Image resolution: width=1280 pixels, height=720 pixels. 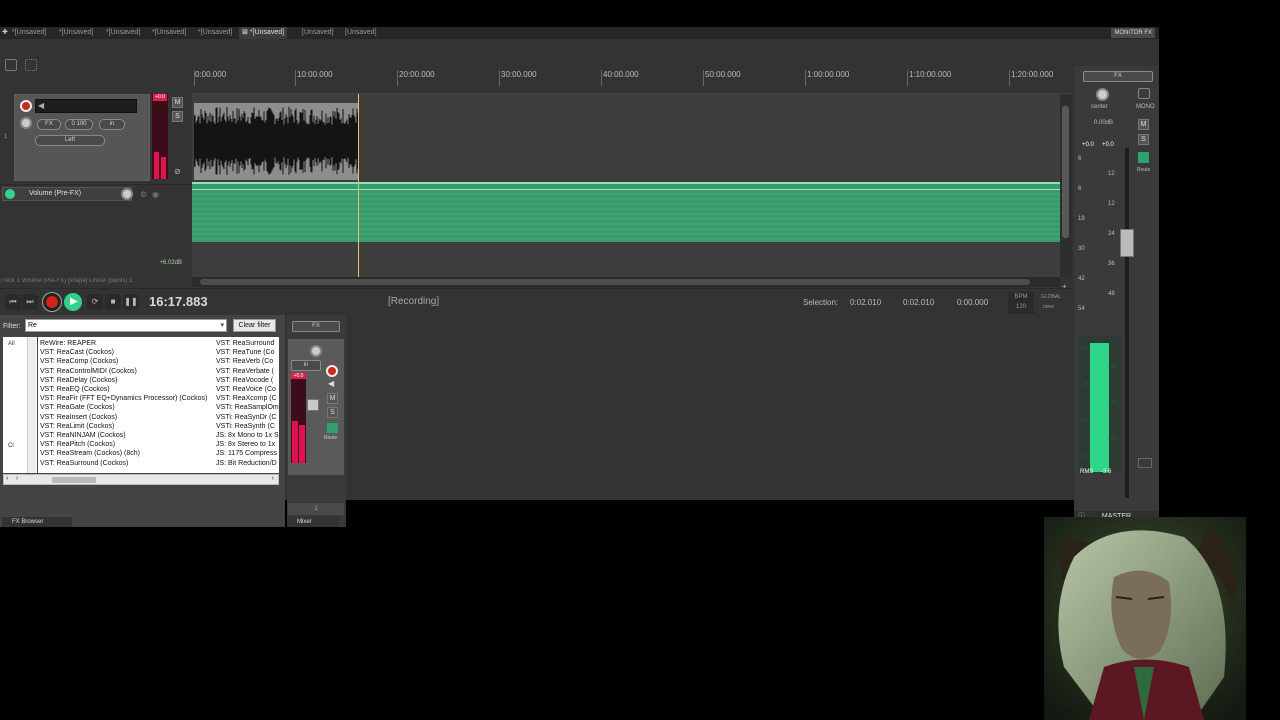 I want to click on selection-start: 0:02.010, so click(x=865, y=302).